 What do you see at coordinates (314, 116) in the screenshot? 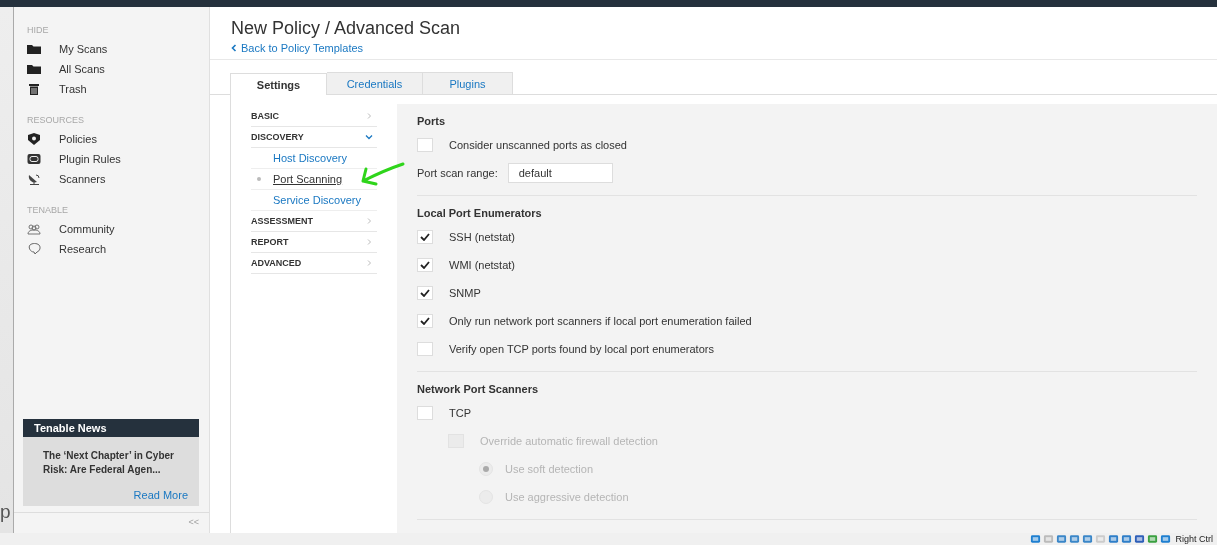
I see `nav-section: BASIC` at bounding box center [314, 116].